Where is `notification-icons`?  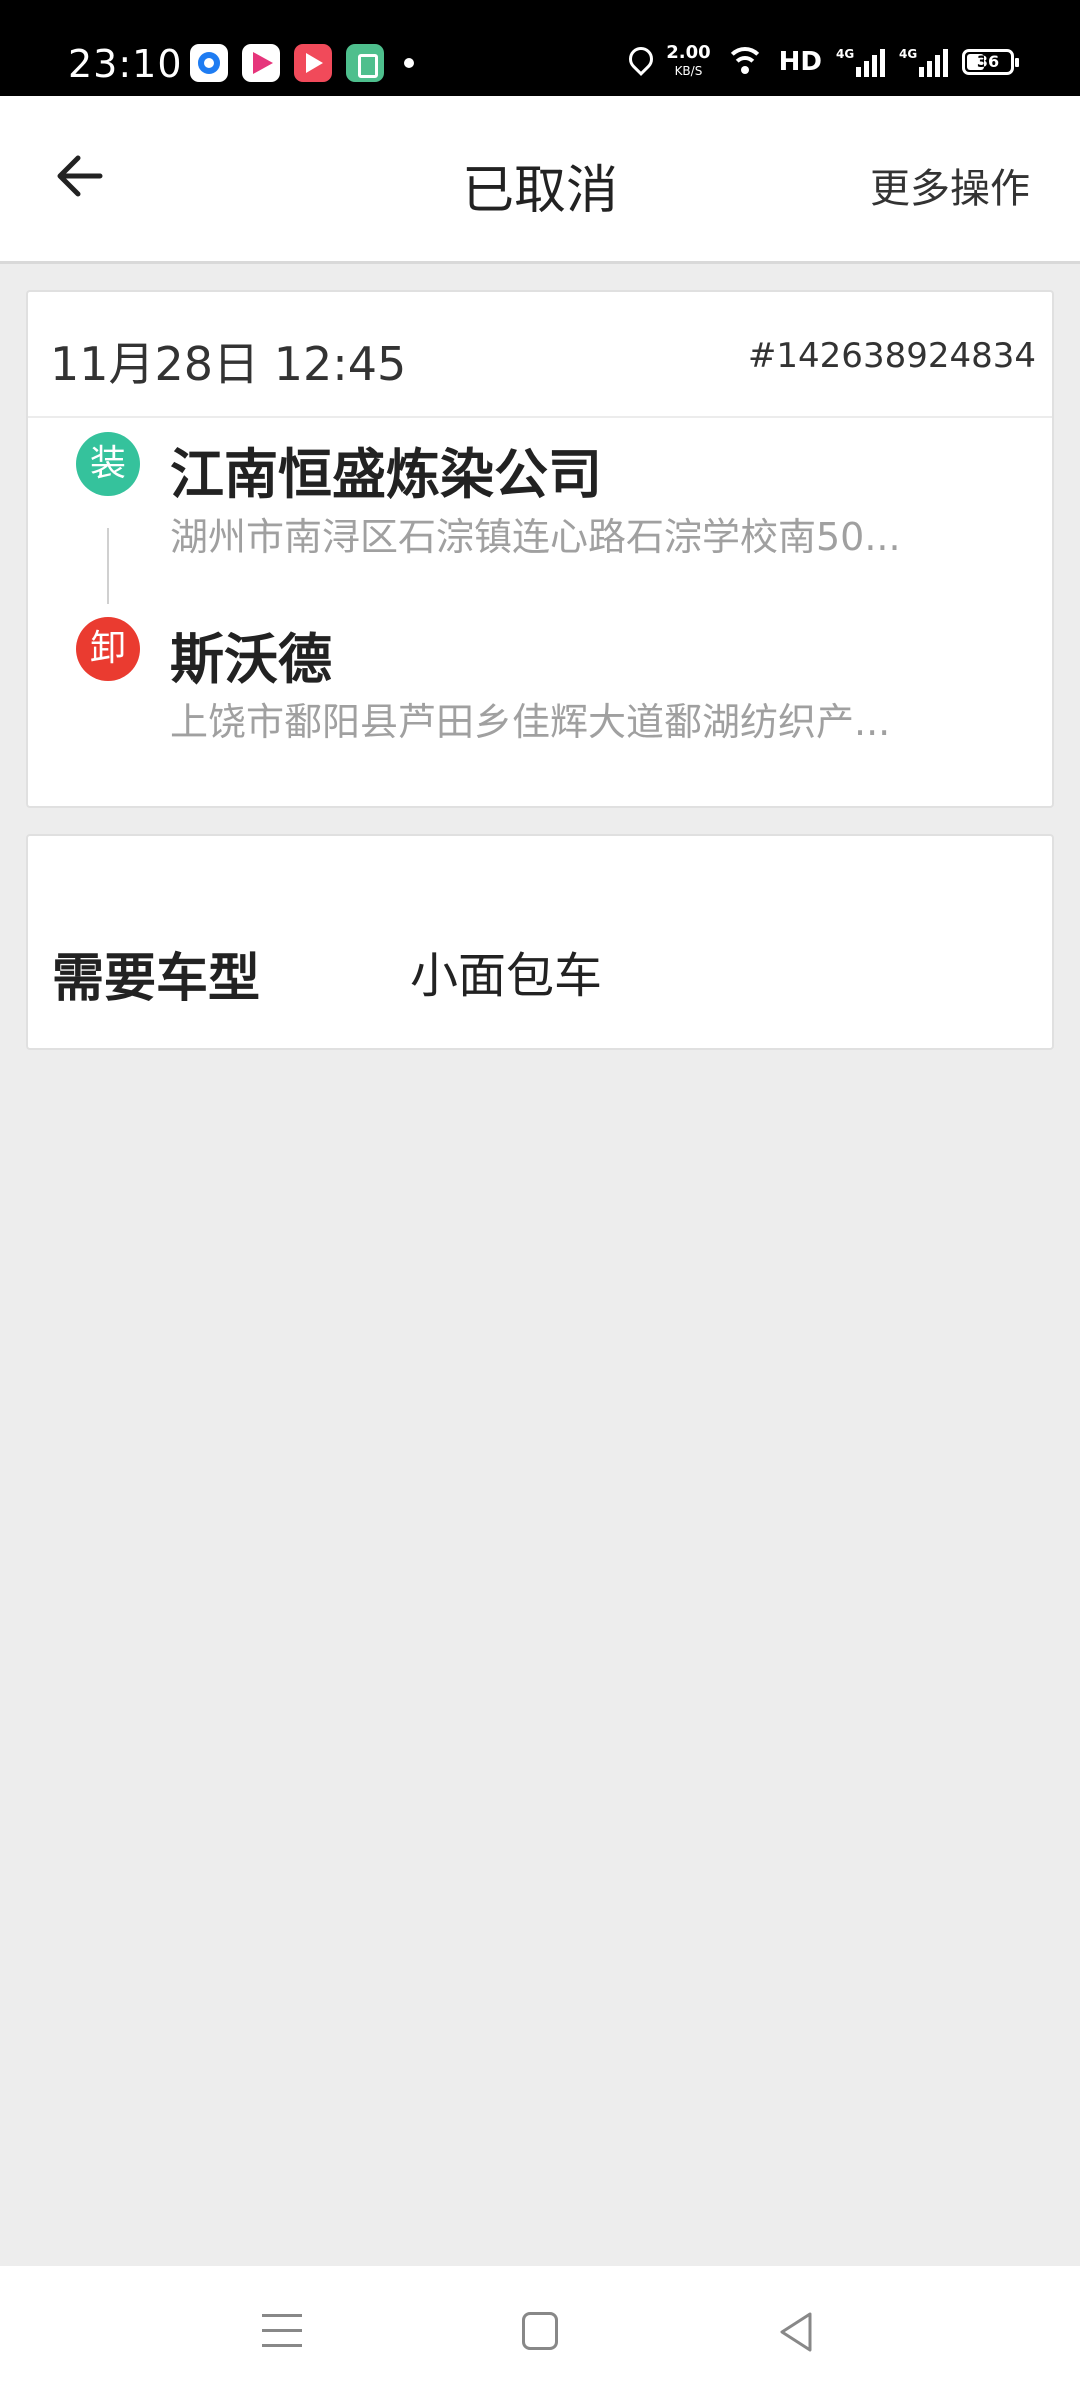
notification-icons is located at coordinates (302, 63).